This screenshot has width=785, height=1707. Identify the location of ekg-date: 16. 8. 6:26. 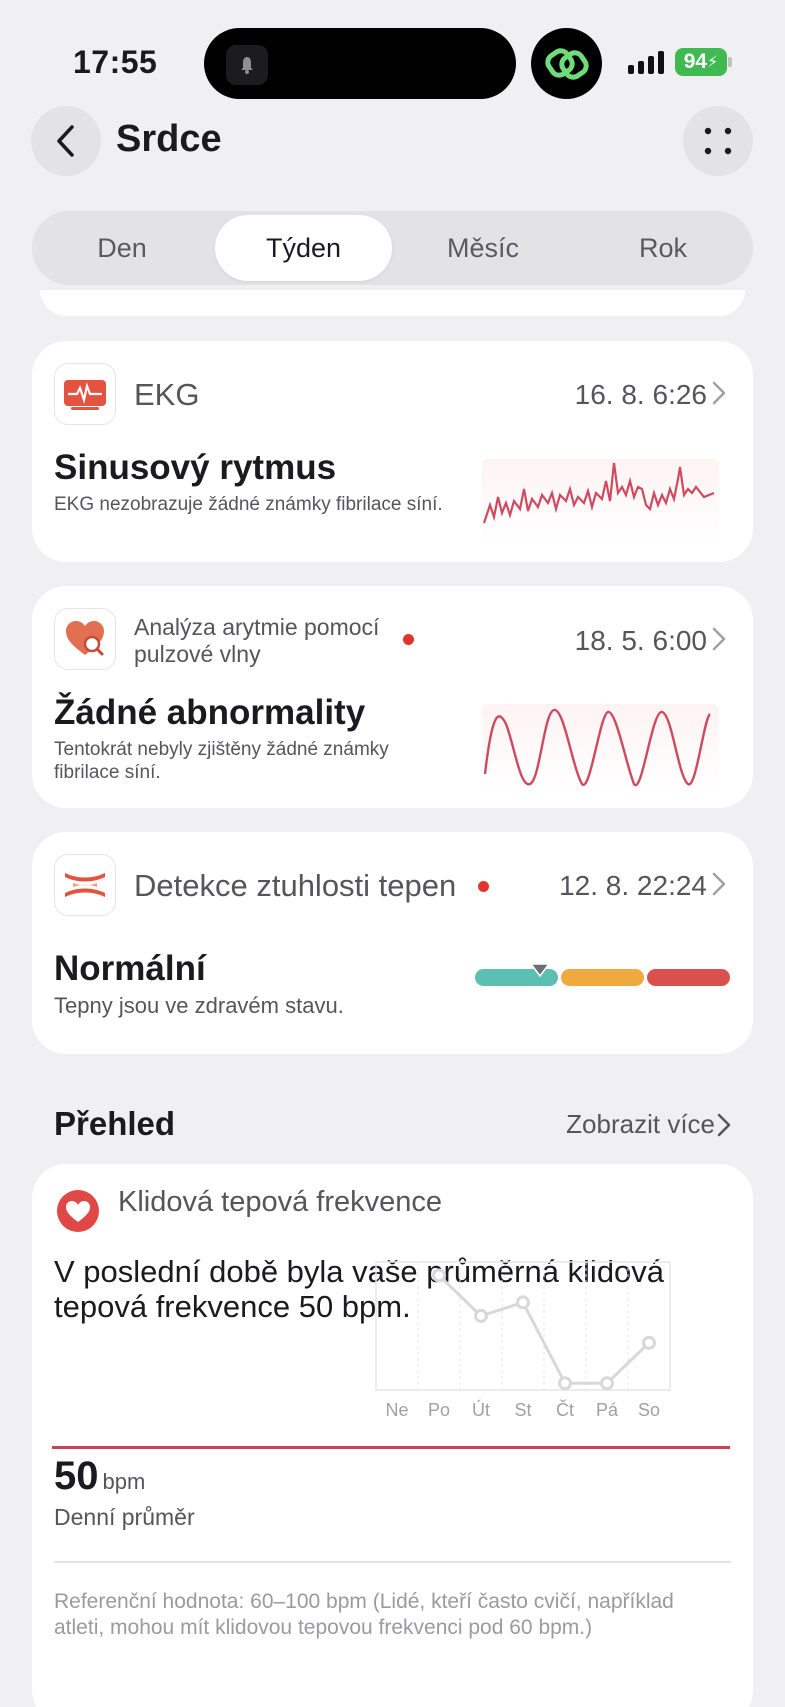
(640, 394).